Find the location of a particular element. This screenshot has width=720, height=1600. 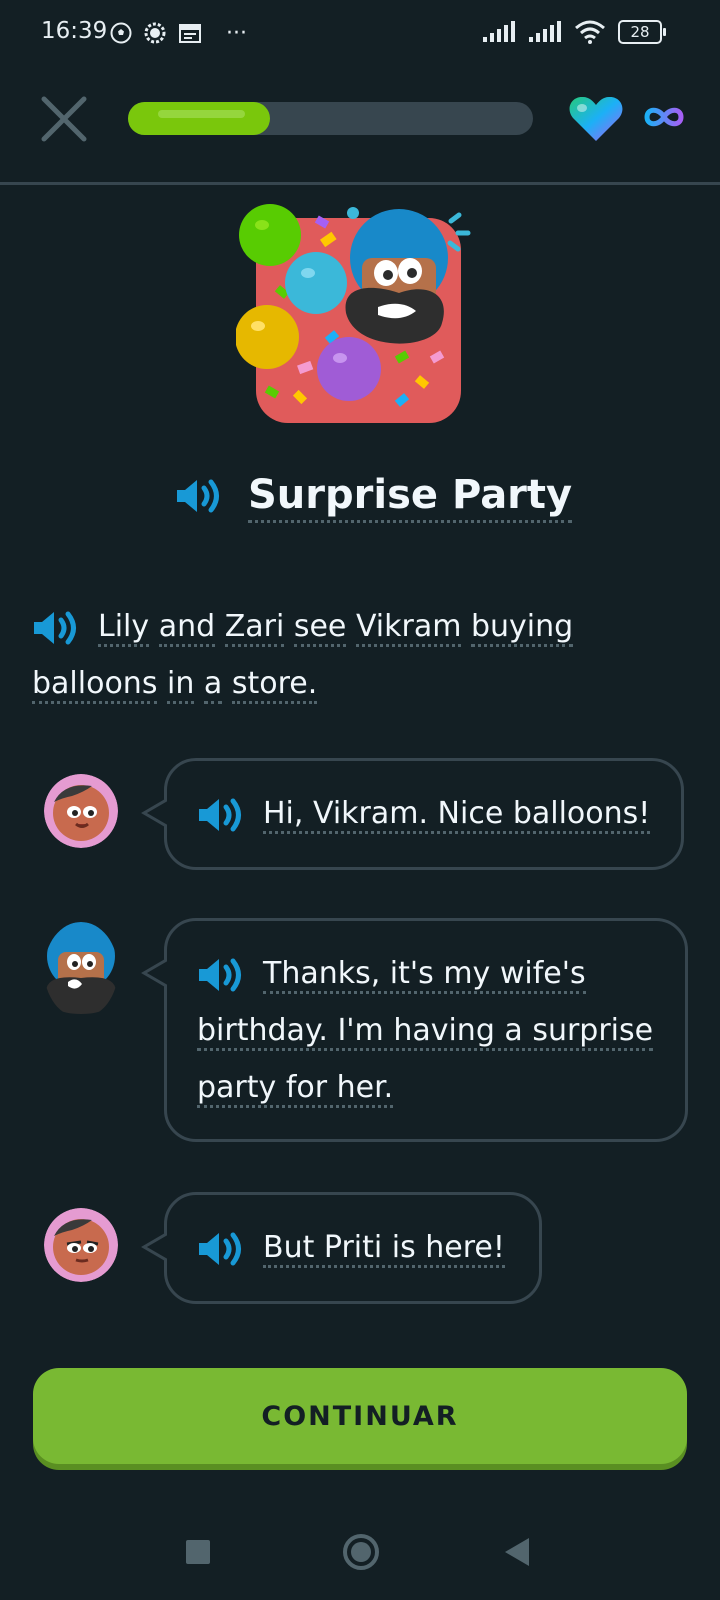

narration-speaker-icon is located at coordinates (56, 628).